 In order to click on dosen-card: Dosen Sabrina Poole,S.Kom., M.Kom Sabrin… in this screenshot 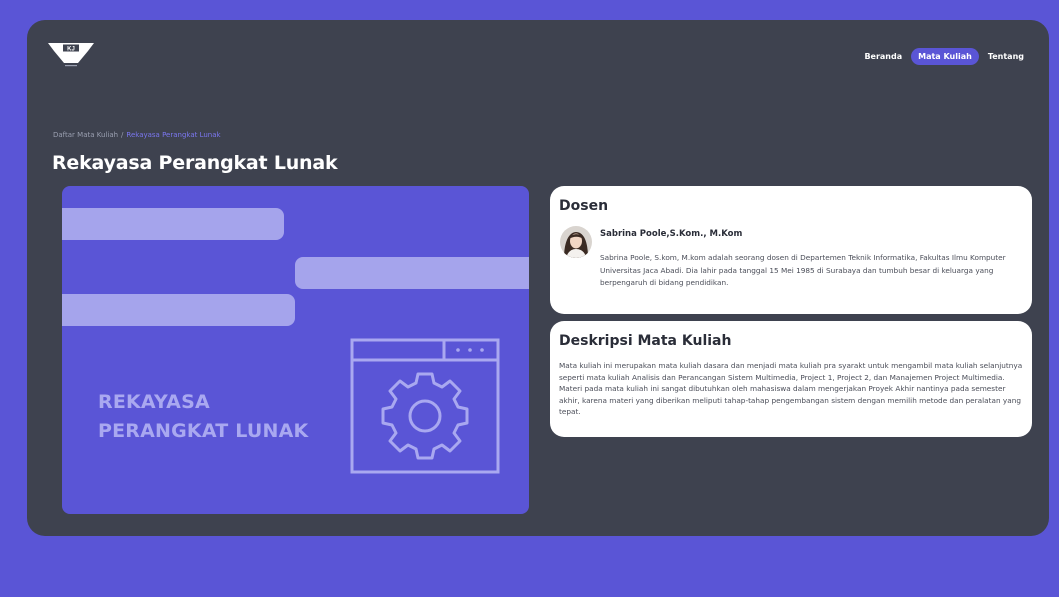, I will do `click(791, 250)`.